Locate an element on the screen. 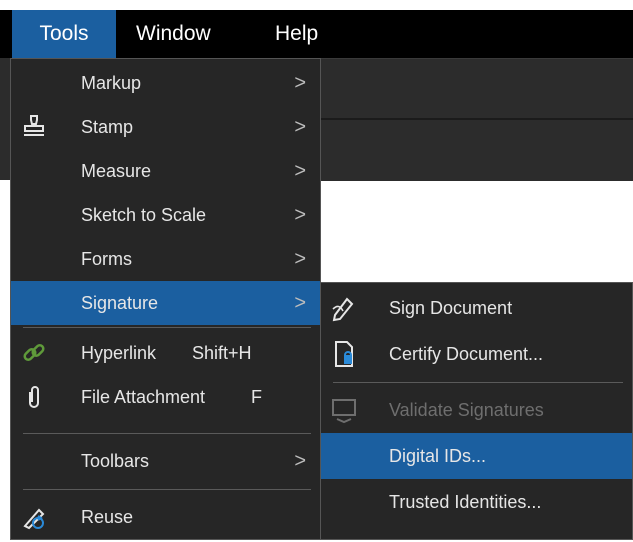 Image resolution: width=633 pixels, height=542 pixels. paperclip-icon is located at coordinates (34, 397).